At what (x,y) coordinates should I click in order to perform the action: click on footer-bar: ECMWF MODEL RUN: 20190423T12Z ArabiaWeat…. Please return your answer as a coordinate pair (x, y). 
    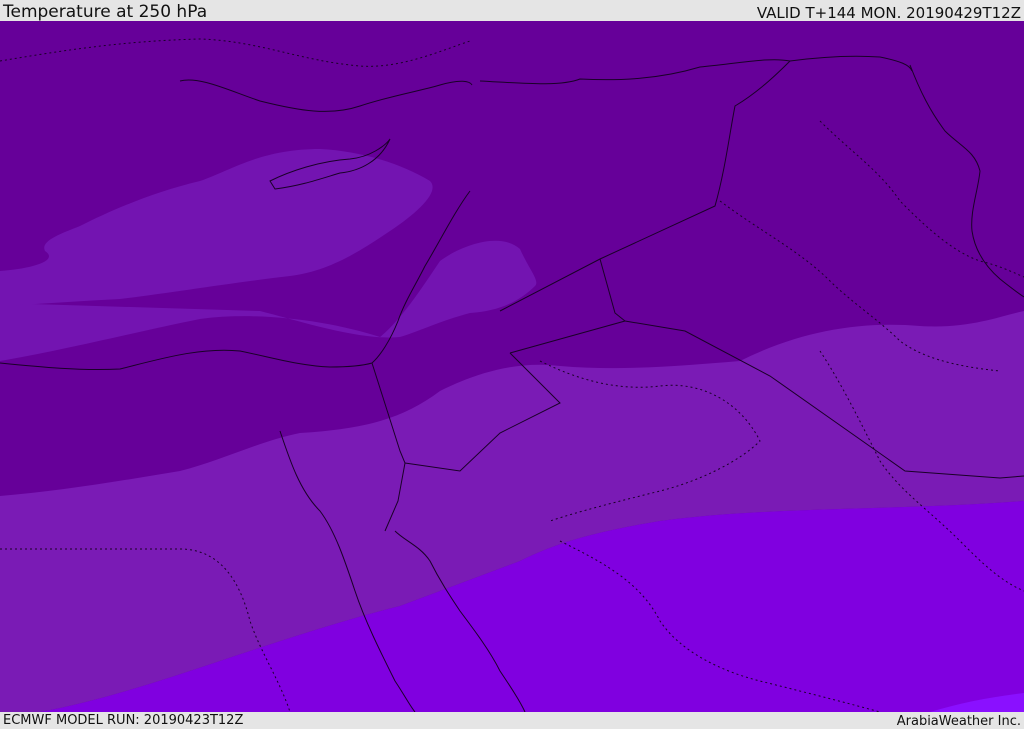
    Looking at the image, I should click on (512, 720).